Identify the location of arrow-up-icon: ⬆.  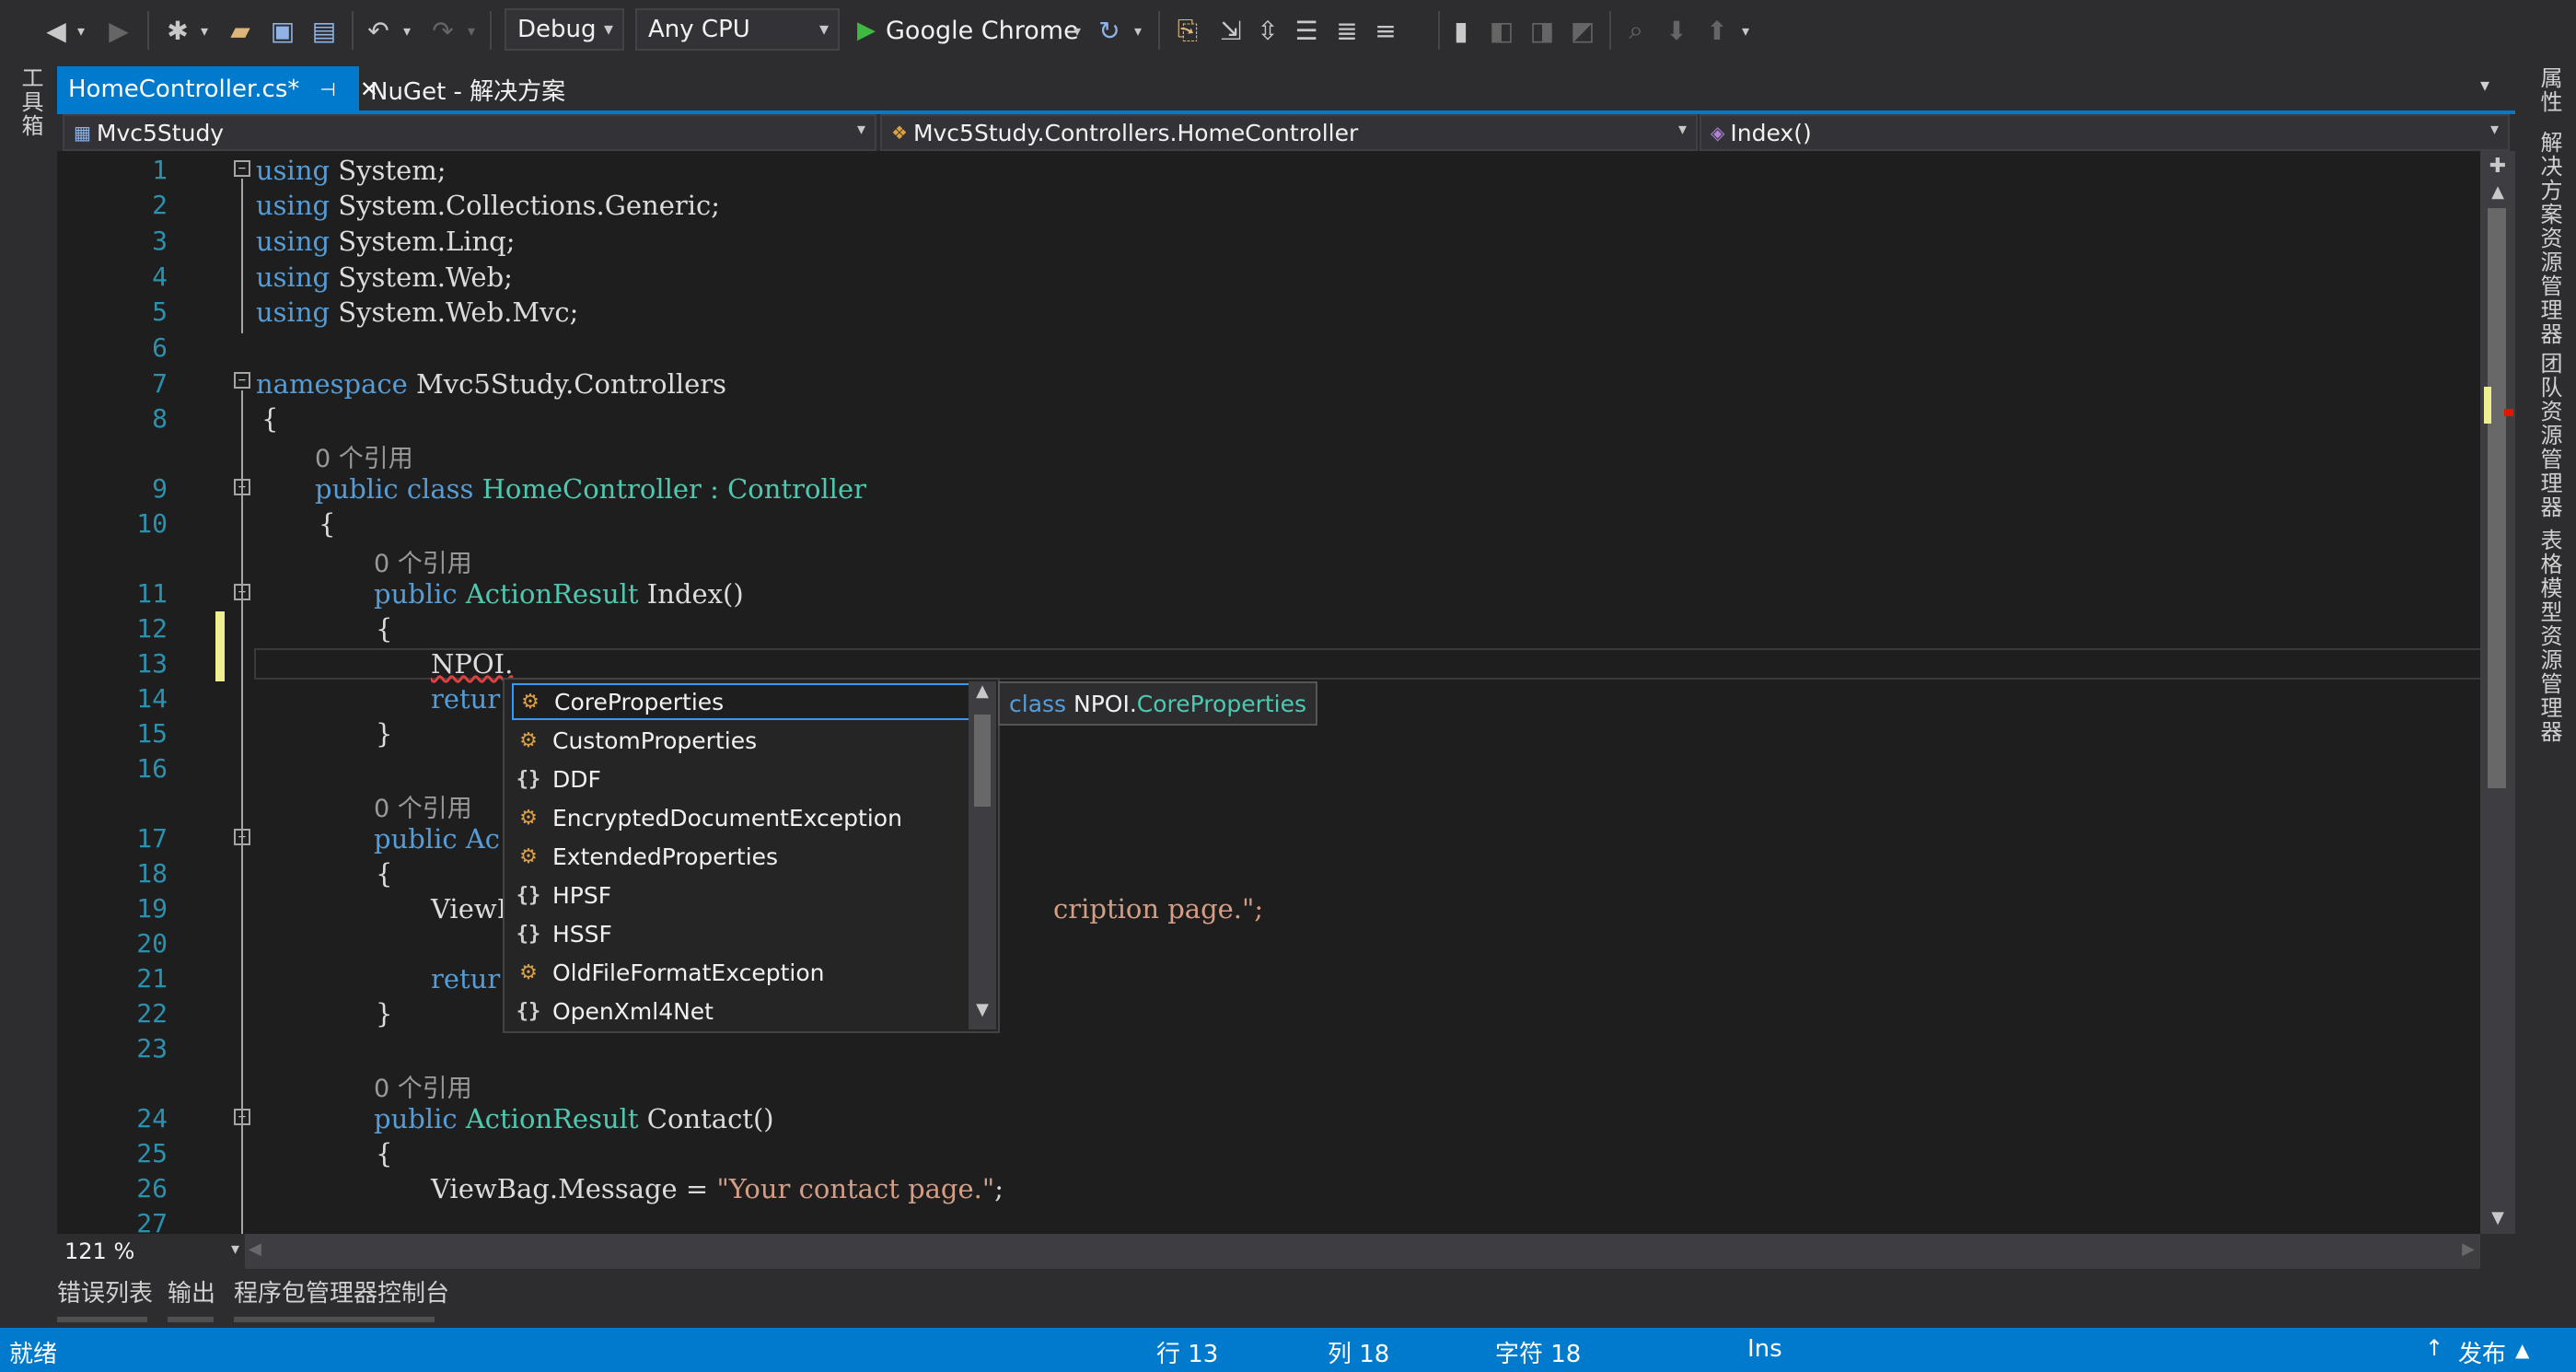
(1717, 30).